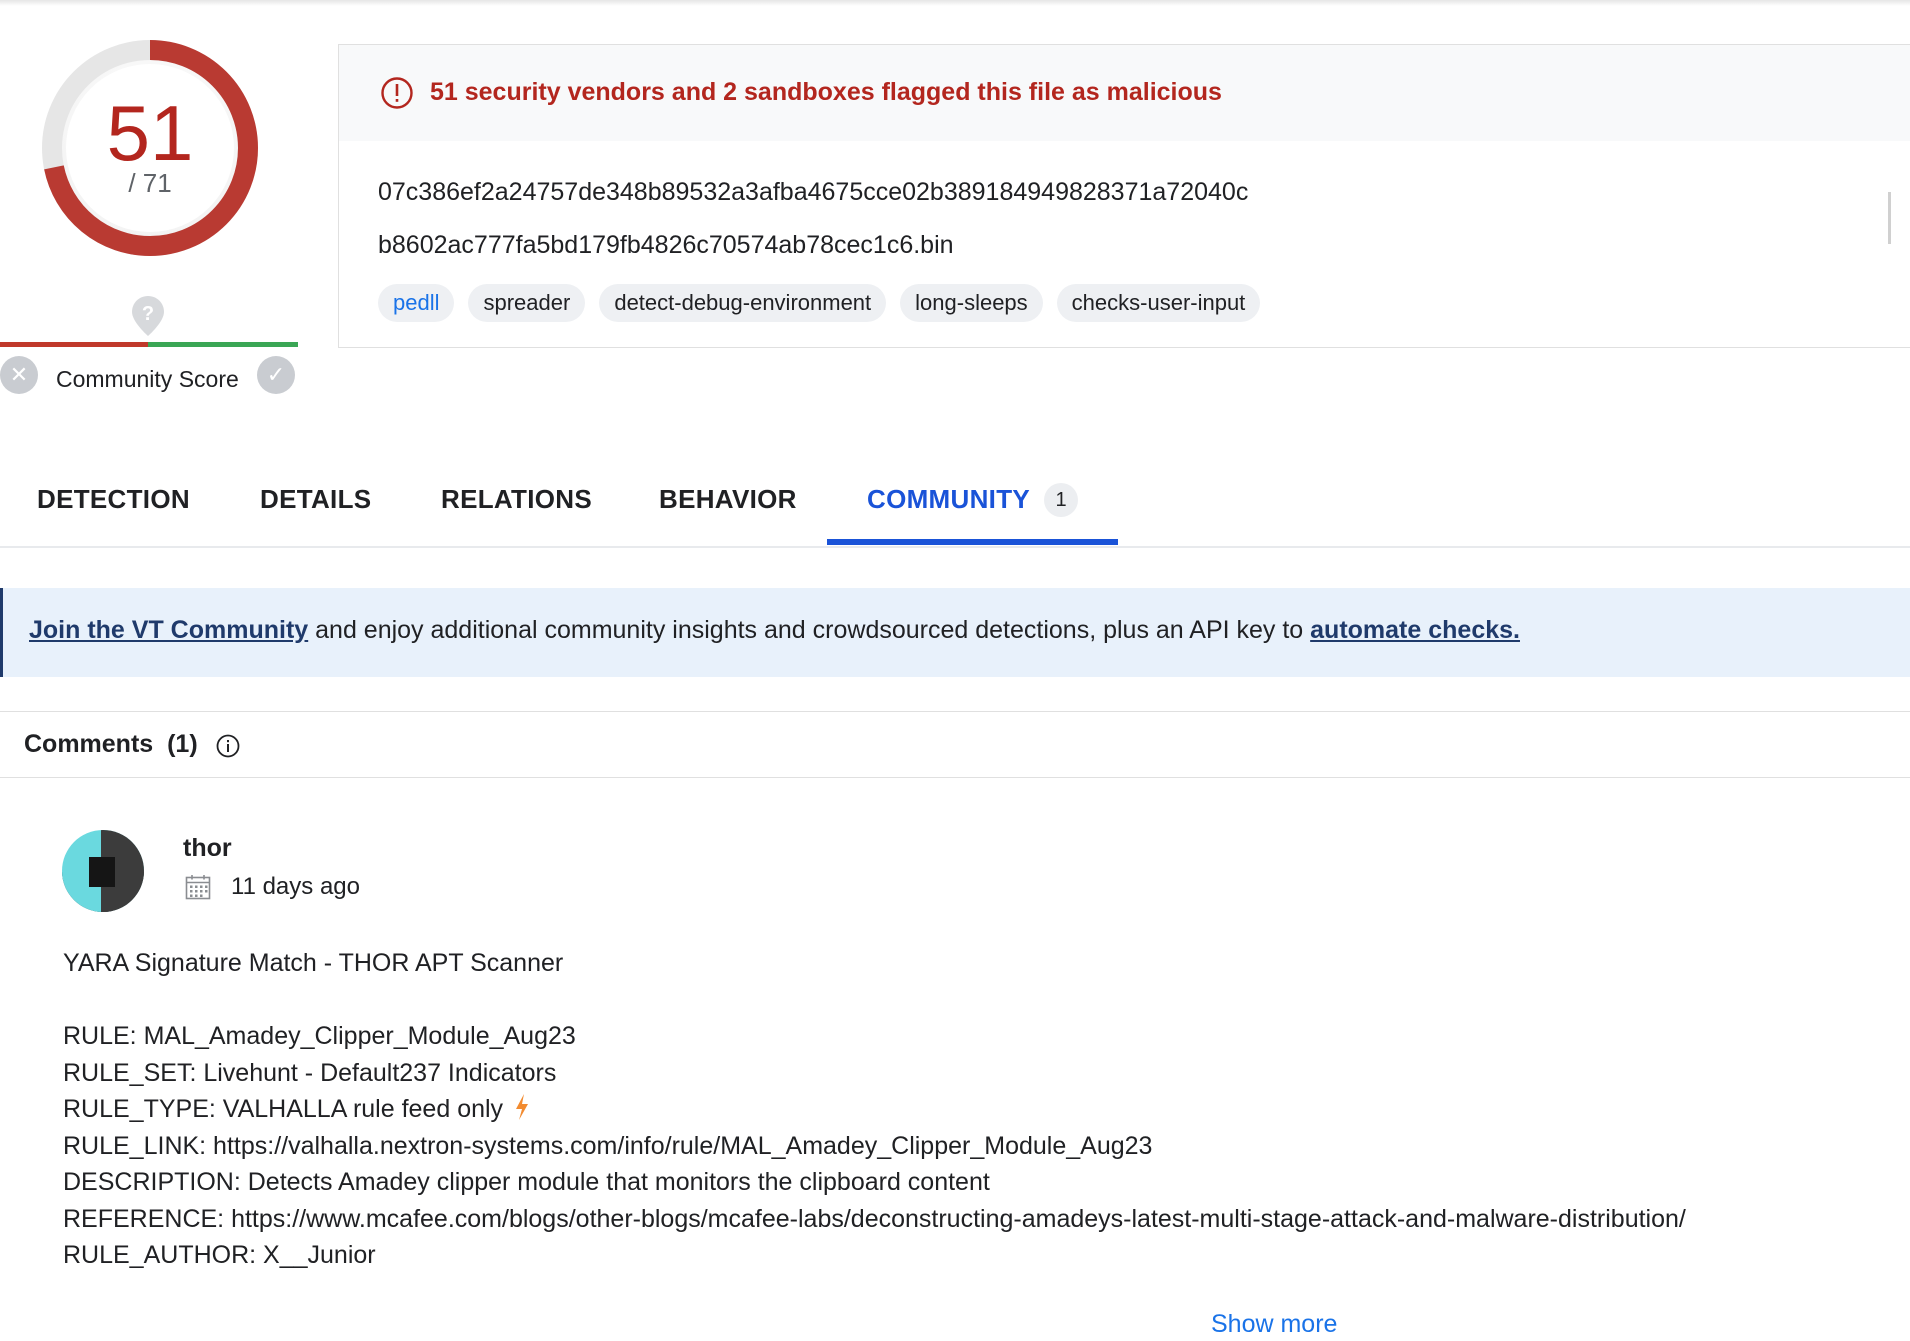 Image resolution: width=1910 pixels, height=1341 pixels. Describe the element at coordinates (1061, 500) in the screenshot. I see `community-count-badge: 1` at that location.